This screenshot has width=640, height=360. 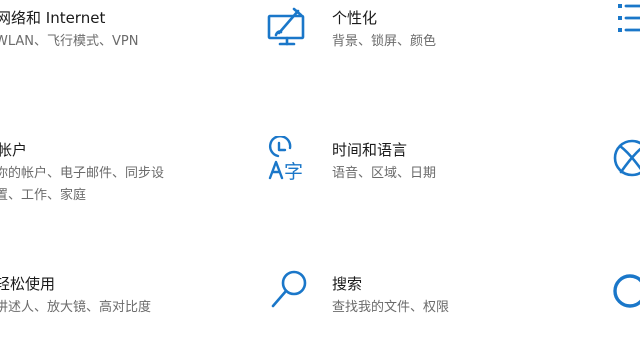 I want to click on tile-description: 语音、区域、日期, so click(x=384, y=173).